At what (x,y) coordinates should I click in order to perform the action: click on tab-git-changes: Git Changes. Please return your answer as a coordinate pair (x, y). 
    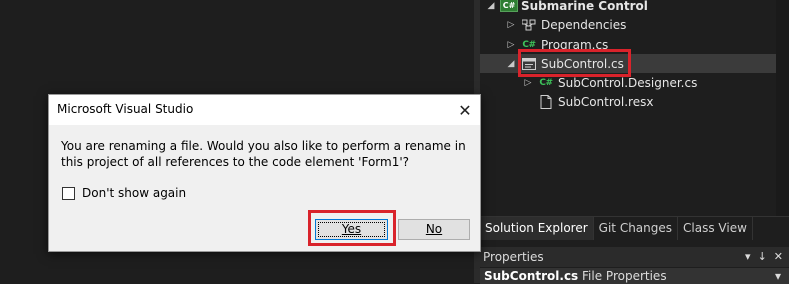
    Looking at the image, I should click on (636, 228).